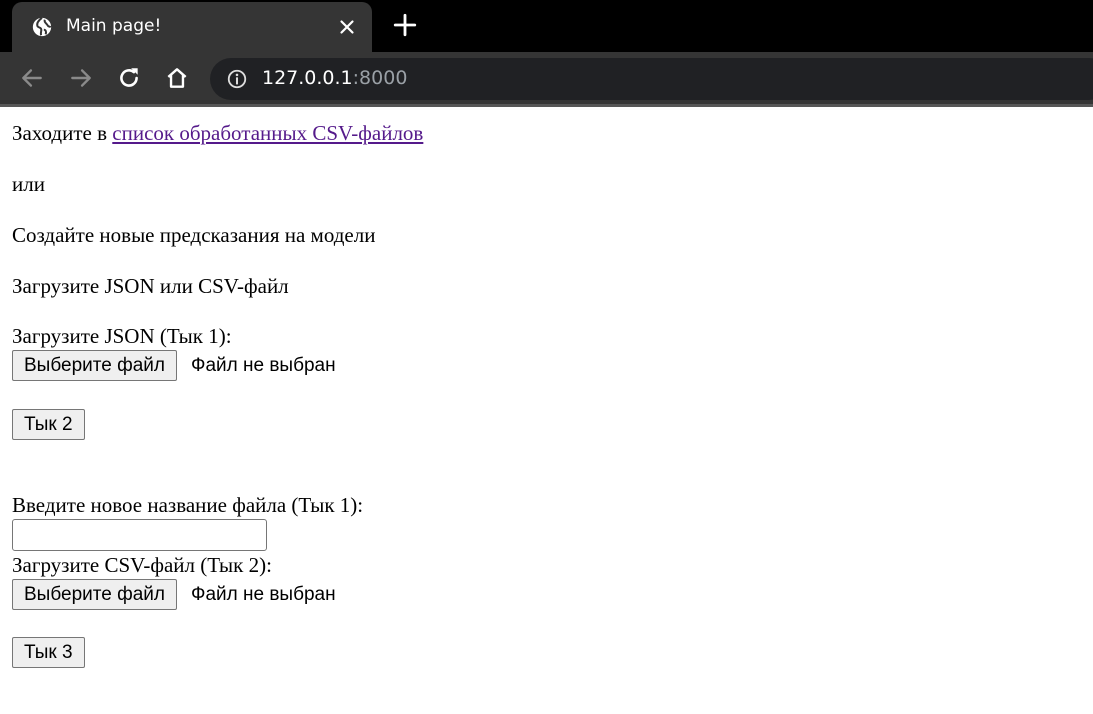 The width and height of the screenshot is (1093, 714). What do you see at coordinates (347, 27) in the screenshot?
I see `close-icon` at bounding box center [347, 27].